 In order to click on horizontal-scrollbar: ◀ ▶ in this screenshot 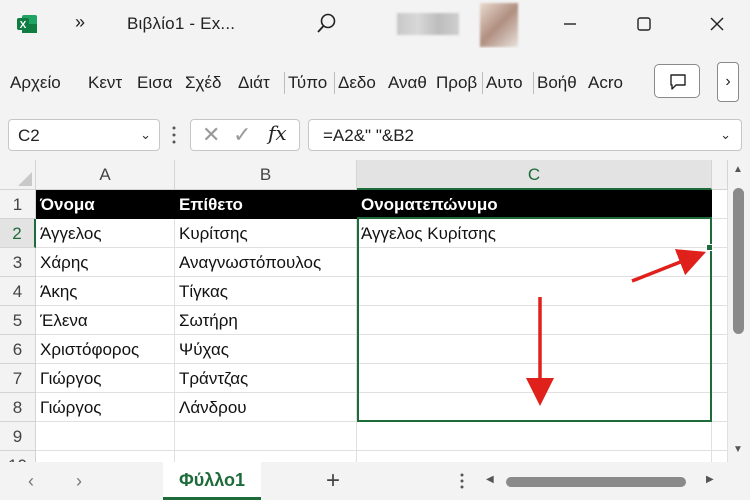, I will do `click(602, 481)`.